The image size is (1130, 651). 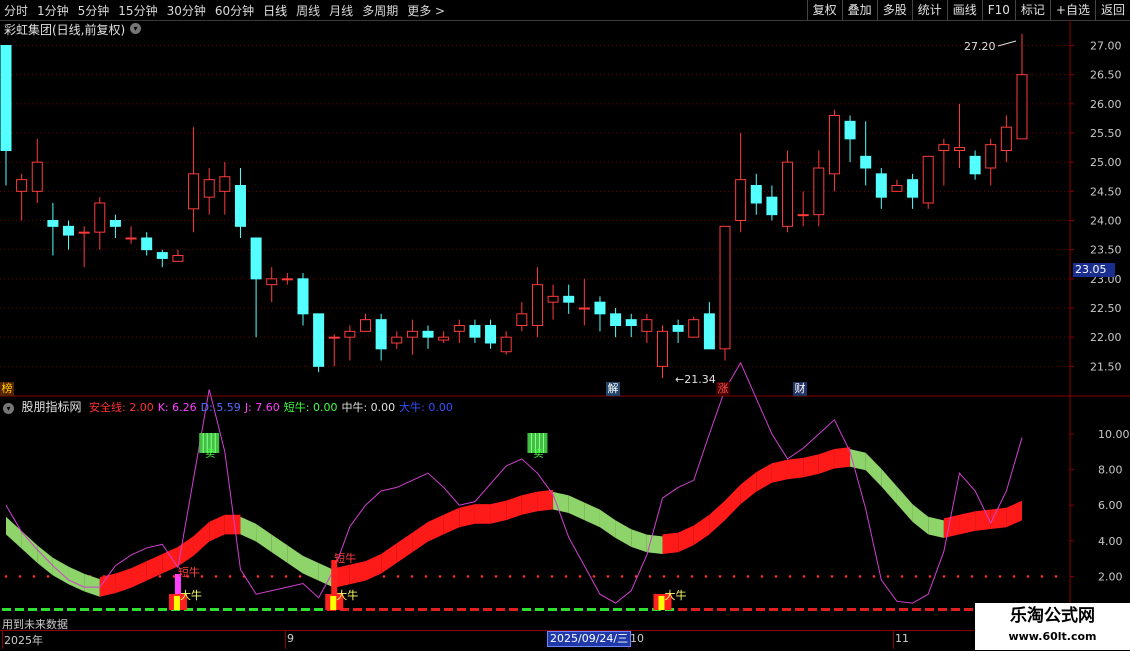 I want to click on x-axis-tick, so click(x=2, y=640).